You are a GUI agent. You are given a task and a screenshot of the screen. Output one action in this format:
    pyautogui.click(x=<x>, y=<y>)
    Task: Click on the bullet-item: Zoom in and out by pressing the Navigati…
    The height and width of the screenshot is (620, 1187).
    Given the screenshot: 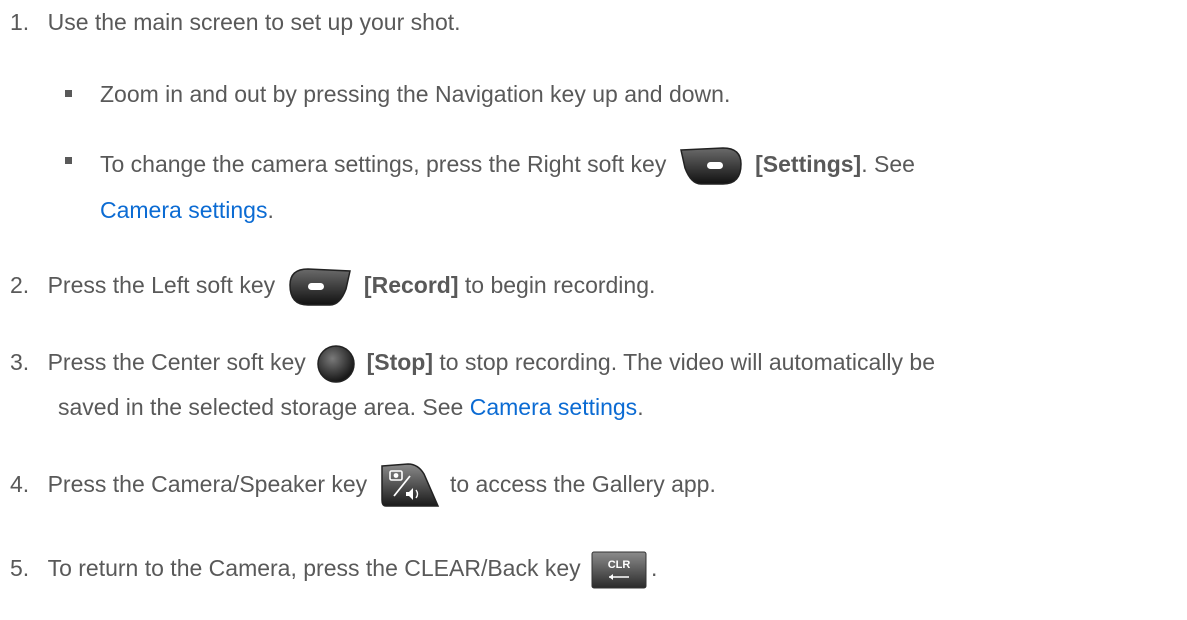 What is the action you would take?
    pyautogui.click(x=415, y=94)
    